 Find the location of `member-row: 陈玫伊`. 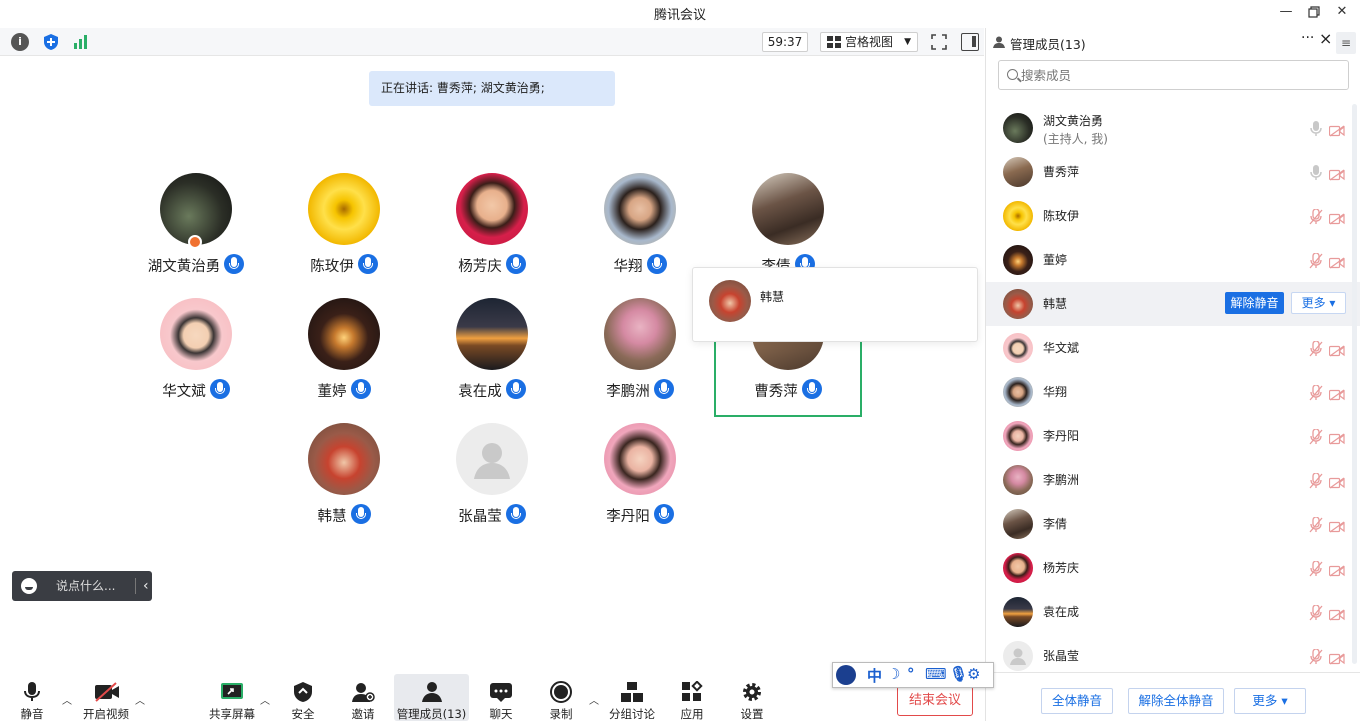

member-row: 陈玫伊 is located at coordinates (1173, 216).